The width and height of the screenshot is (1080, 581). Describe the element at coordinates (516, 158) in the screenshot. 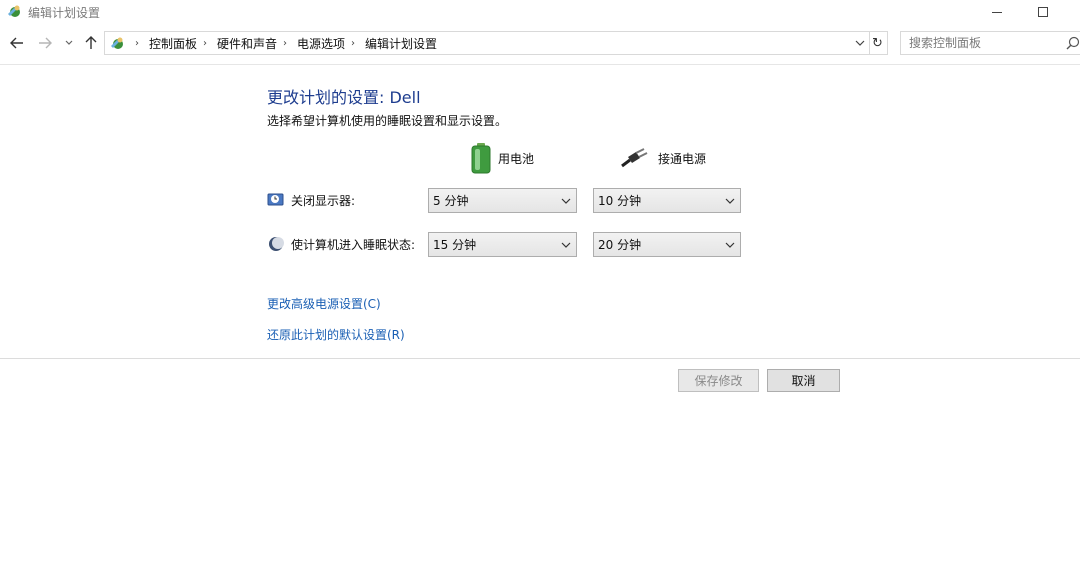

I see `column-label-battery: 用电池` at that location.